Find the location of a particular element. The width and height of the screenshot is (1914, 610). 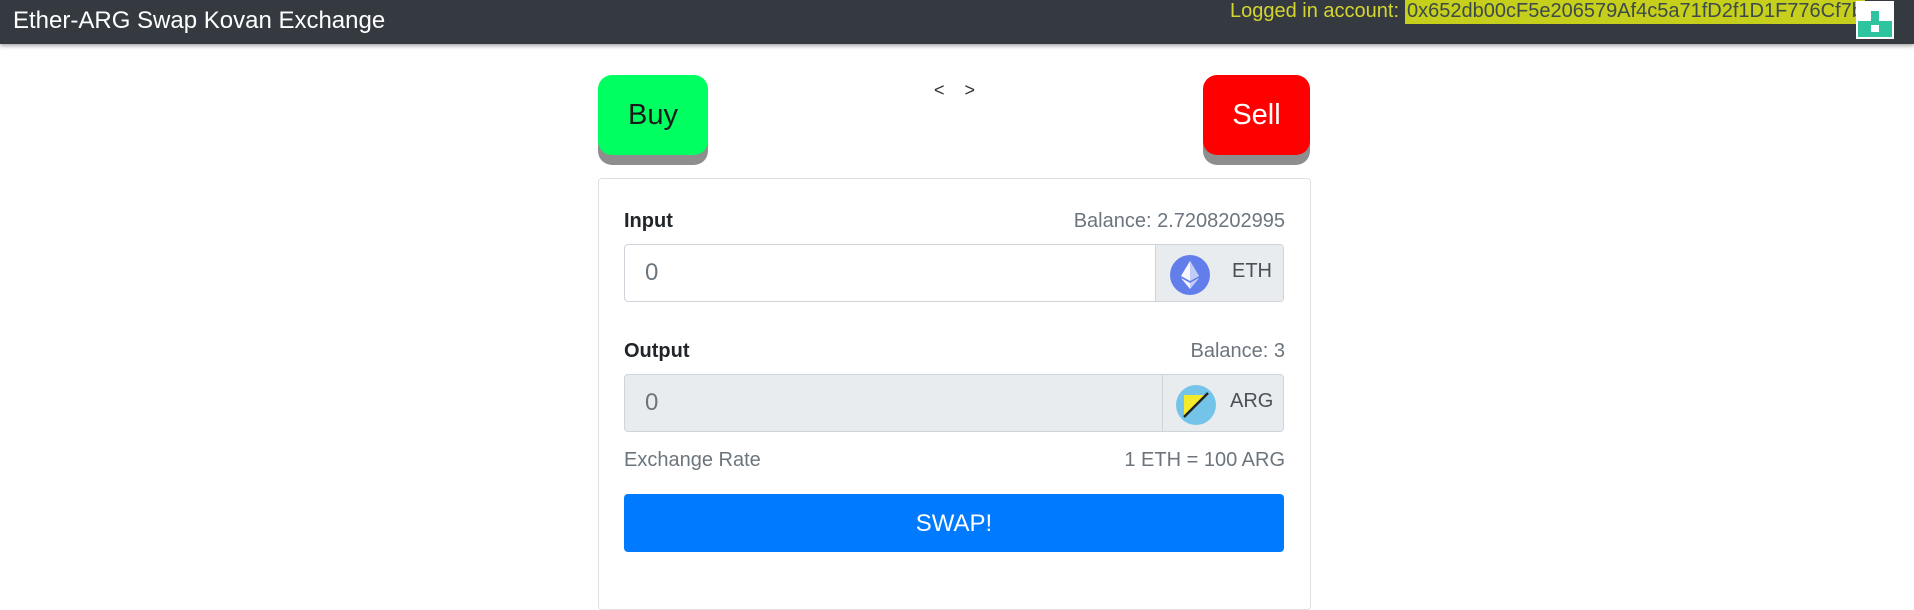

exchange-rate-label: Exchange Rate is located at coordinates (692, 460).